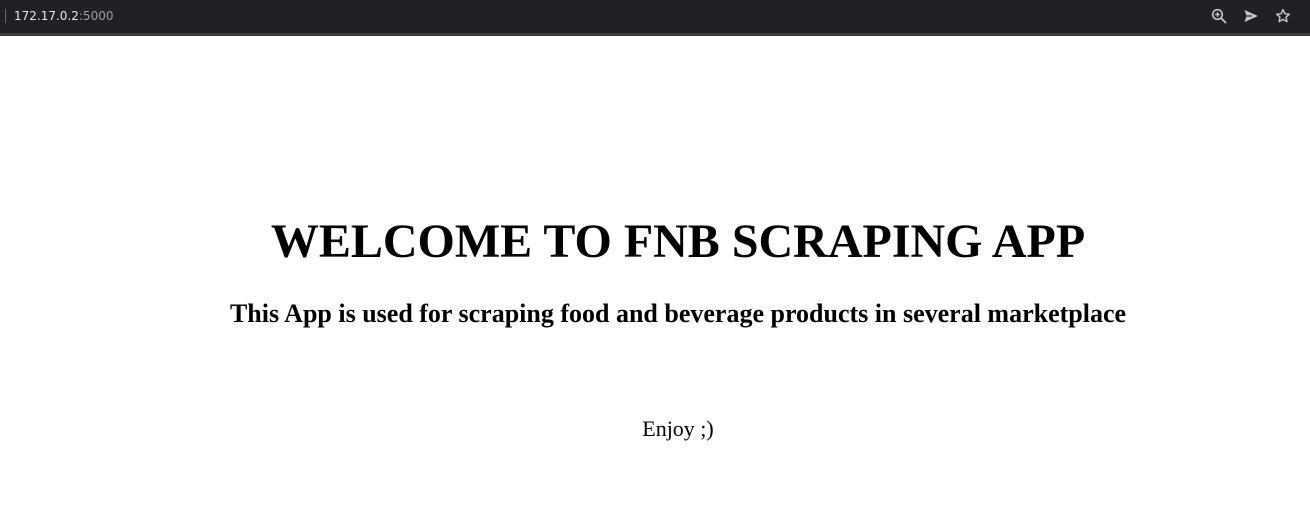  Describe the element at coordinates (1251, 16) in the screenshot. I see `send-icon` at that location.